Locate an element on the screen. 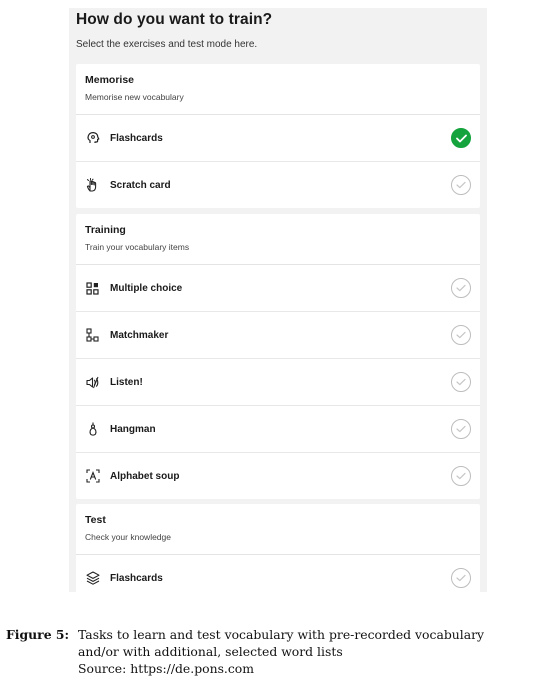  option-hangman: Hangman is located at coordinates (278, 429).